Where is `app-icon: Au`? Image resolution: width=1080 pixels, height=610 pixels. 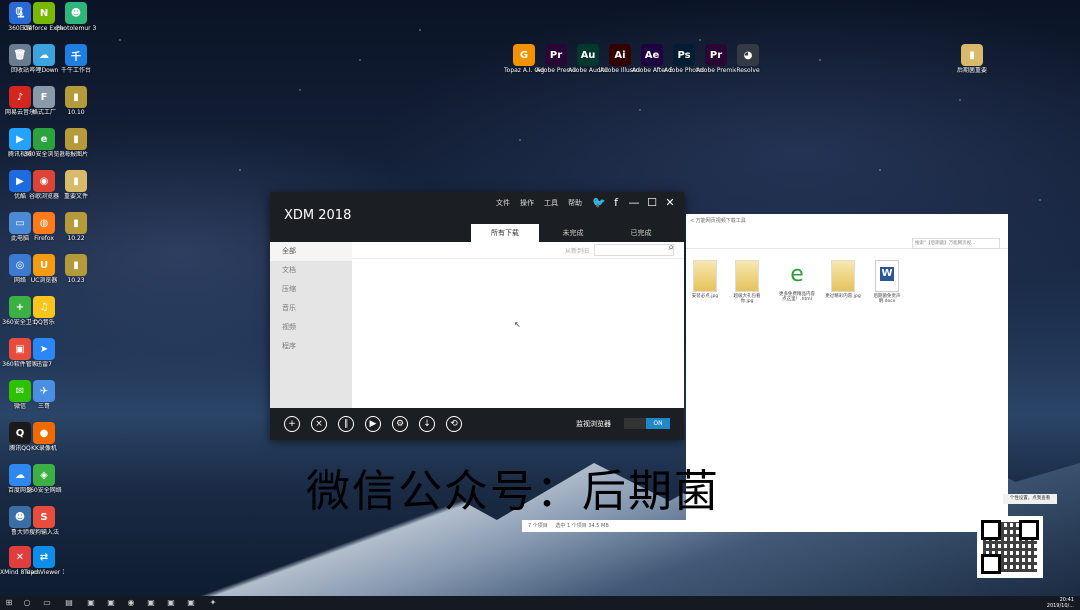
app-icon: Au is located at coordinates (588, 55).